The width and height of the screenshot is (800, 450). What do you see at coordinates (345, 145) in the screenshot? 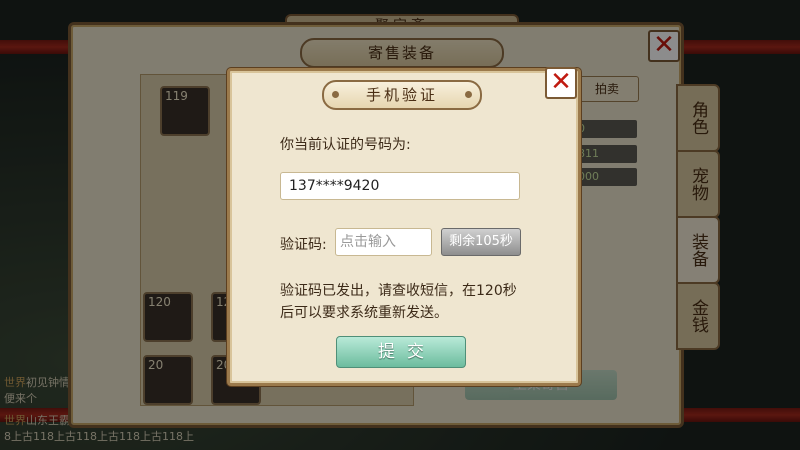
I see `phone-label: 你当前认证的号码为:` at bounding box center [345, 145].